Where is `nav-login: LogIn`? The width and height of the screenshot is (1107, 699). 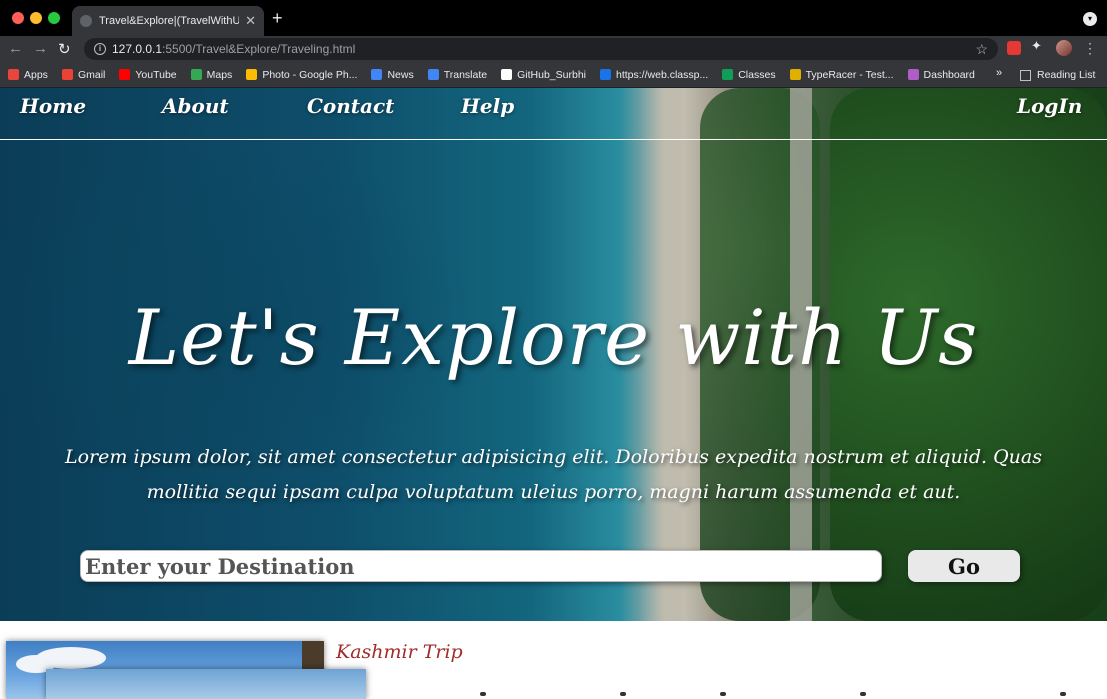
nav-login: LogIn is located at coordinates (1049, 106).